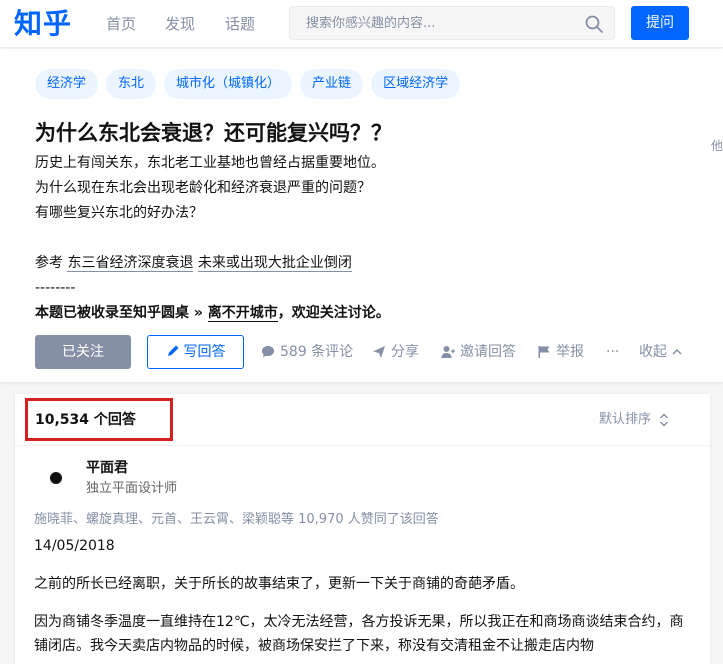  I want to click on voters-line: 施晓菲、螺旋真理、元首、王云霄、梁颖聪等 10,970 人赞同了该回答, so click(236, 520).